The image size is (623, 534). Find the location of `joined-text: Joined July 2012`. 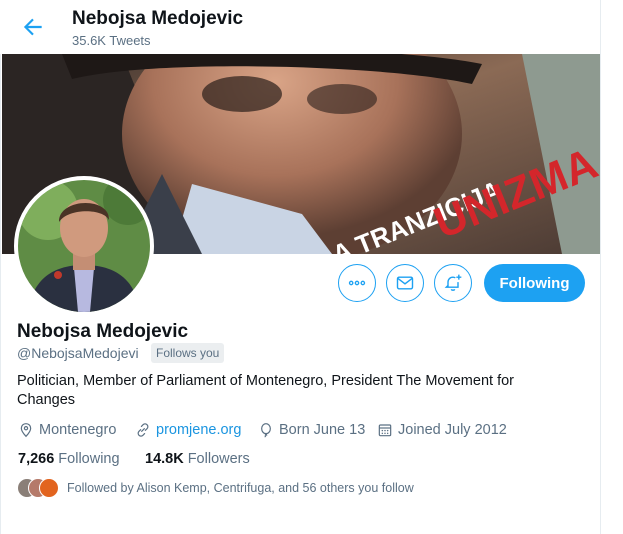

joined-text: Joined July 2012 is located at coordinates (452, 430).